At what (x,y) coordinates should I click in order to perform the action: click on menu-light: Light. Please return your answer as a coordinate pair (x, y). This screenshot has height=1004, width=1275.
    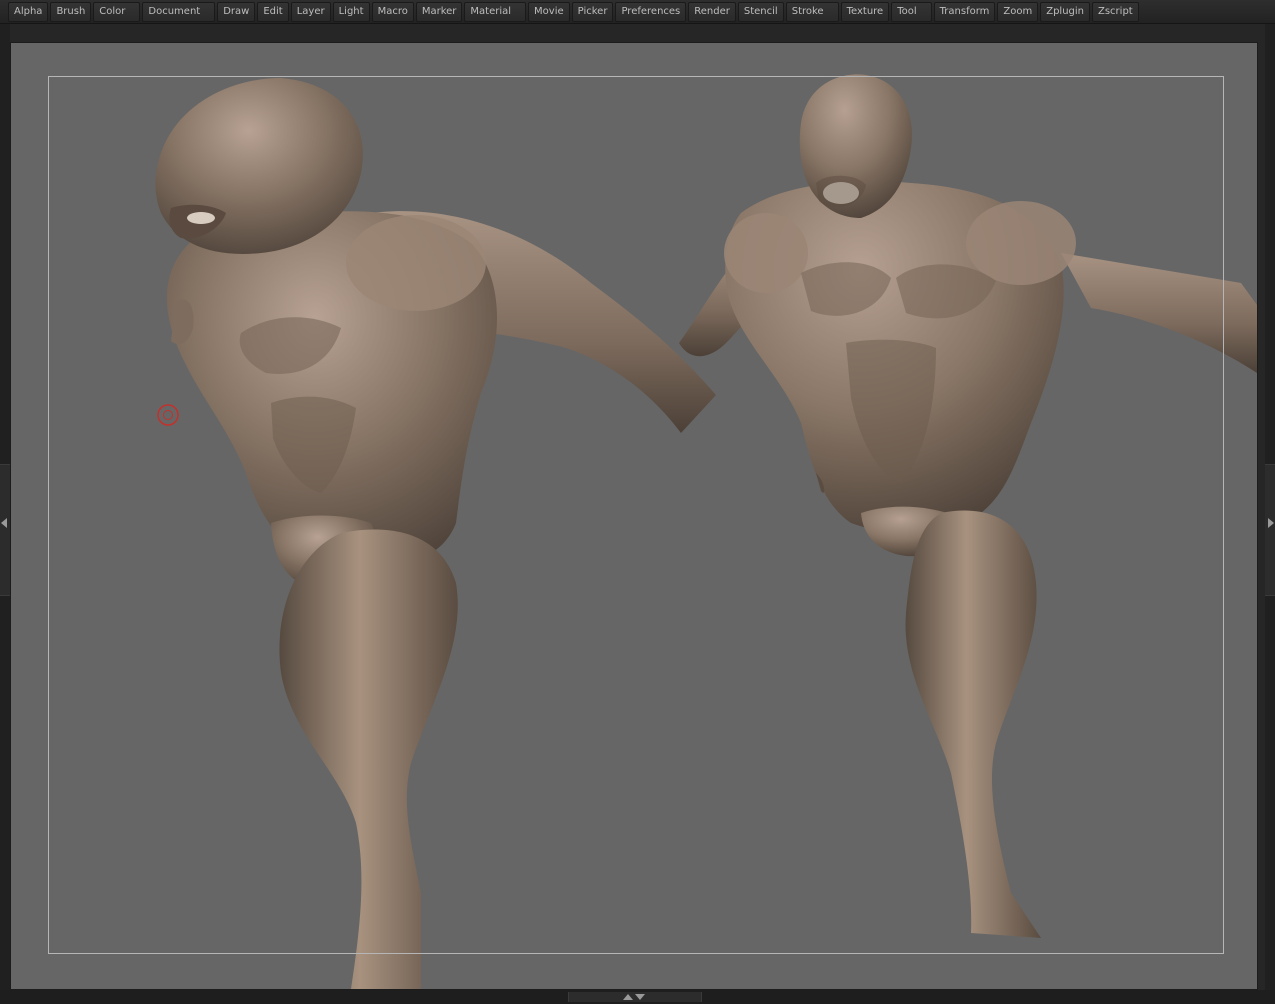
    Looking at the image, I should click on (351, 11).